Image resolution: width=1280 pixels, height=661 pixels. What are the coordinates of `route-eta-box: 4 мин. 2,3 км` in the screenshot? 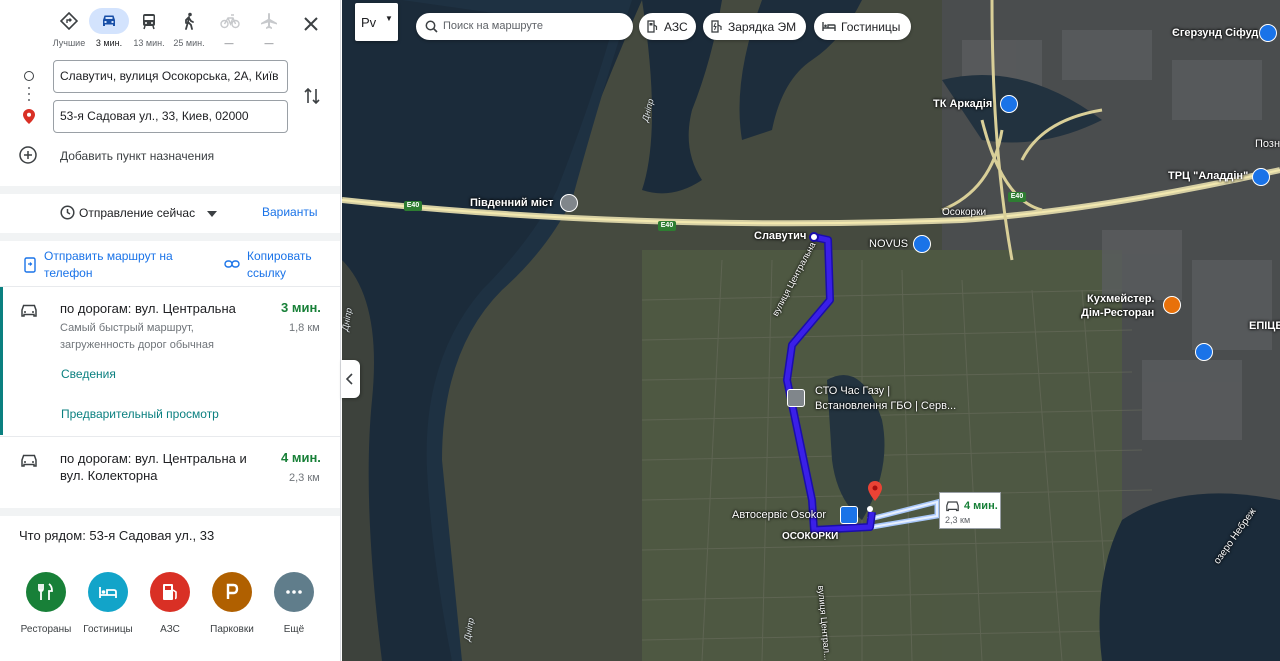 It's located at (970, 510).